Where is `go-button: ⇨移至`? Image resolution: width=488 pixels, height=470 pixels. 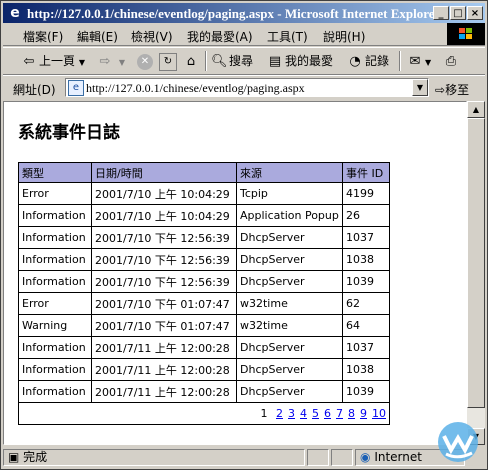
go-button: ⇨移至 is located at coordinates (452, 89).